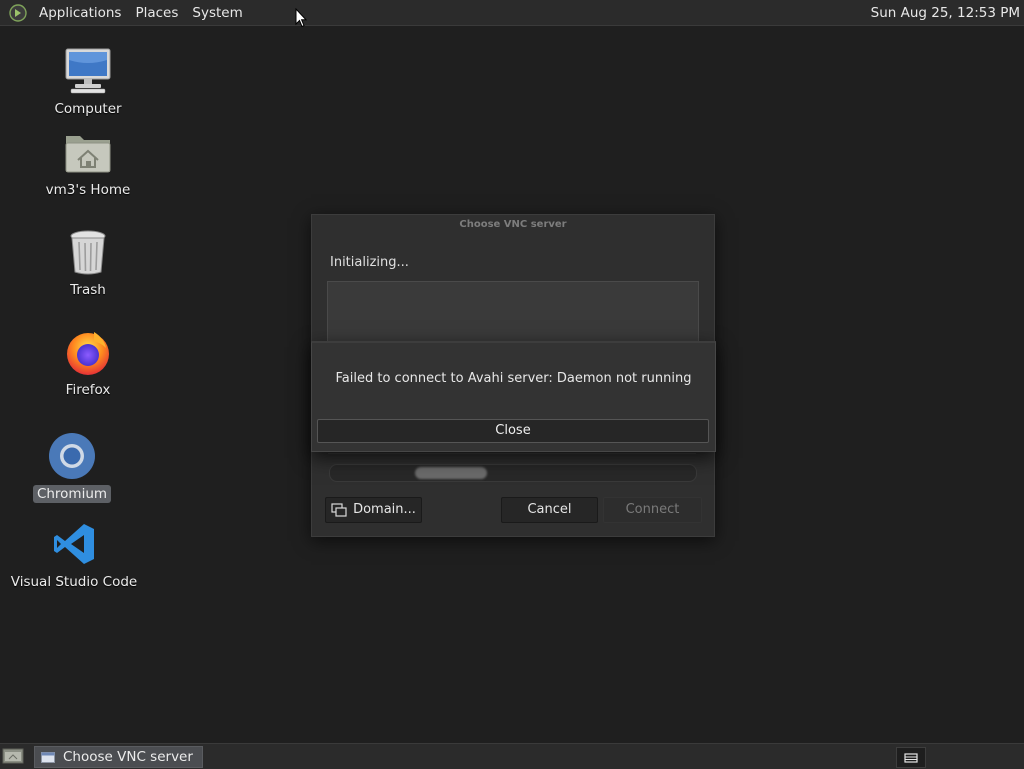 The height and width of the screenshot is (769, 1024). Describe the element at coordinates (513, 431) in the screenshot. I see `close-button: Close` at that location.